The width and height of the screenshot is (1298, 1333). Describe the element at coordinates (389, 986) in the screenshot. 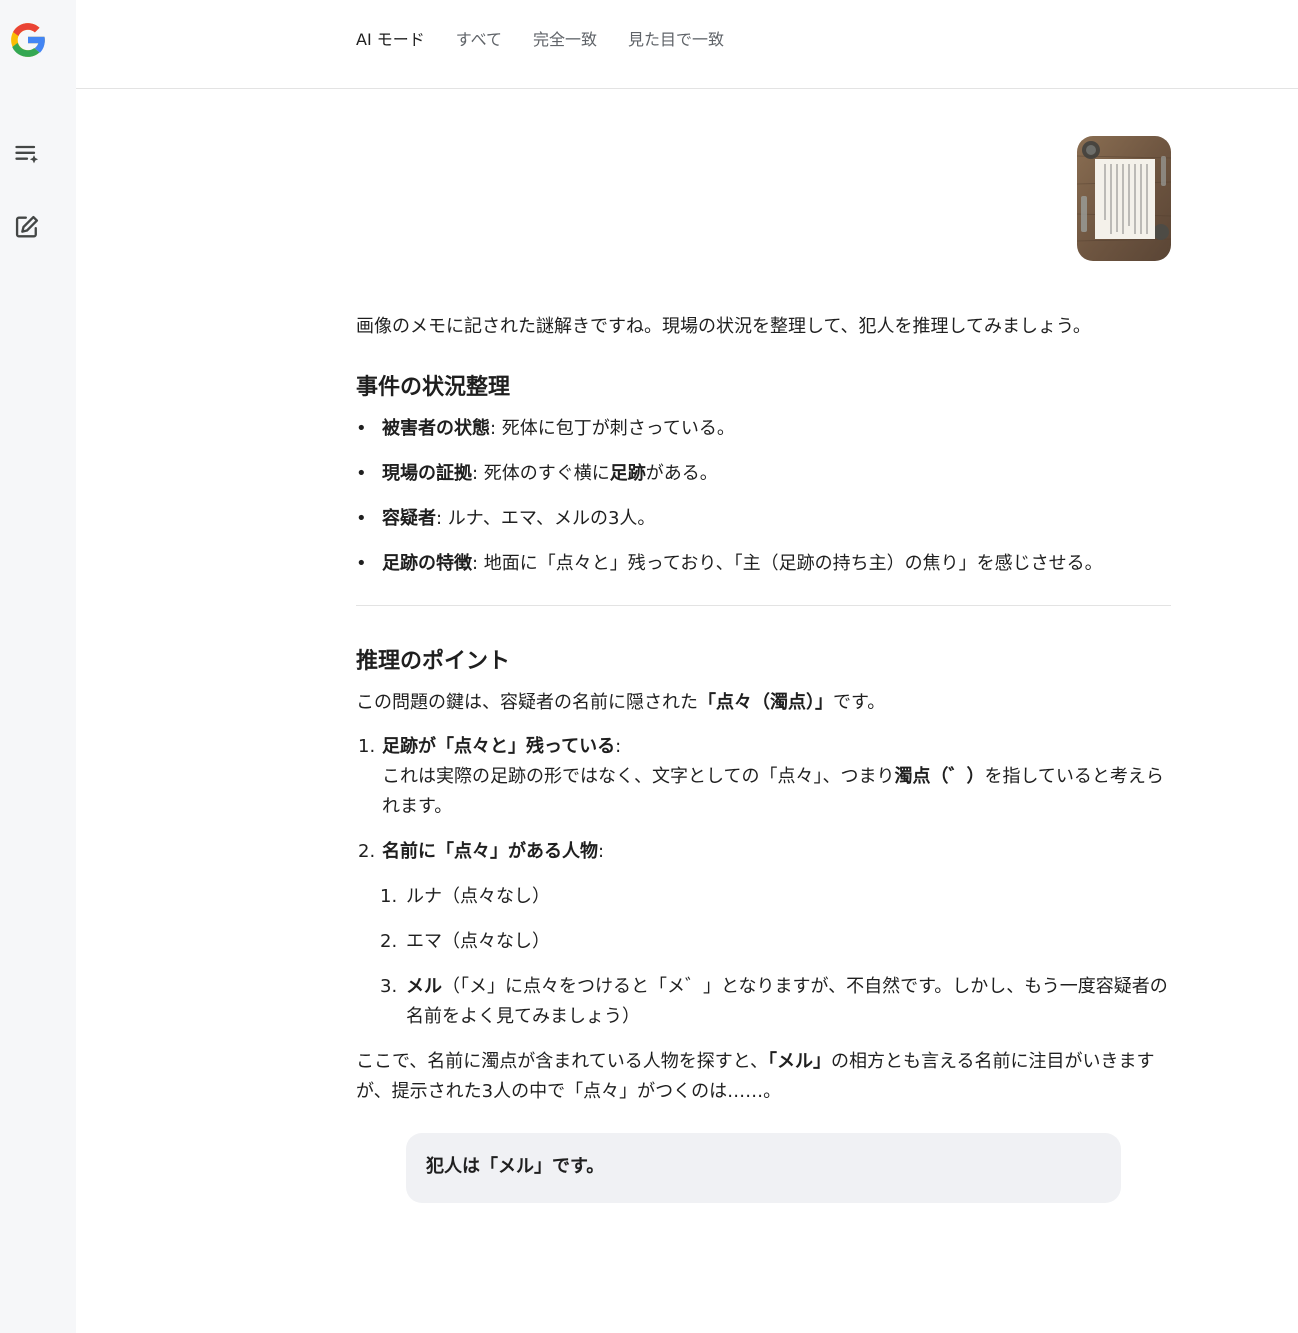

I see `list-number: 3.` at that location.